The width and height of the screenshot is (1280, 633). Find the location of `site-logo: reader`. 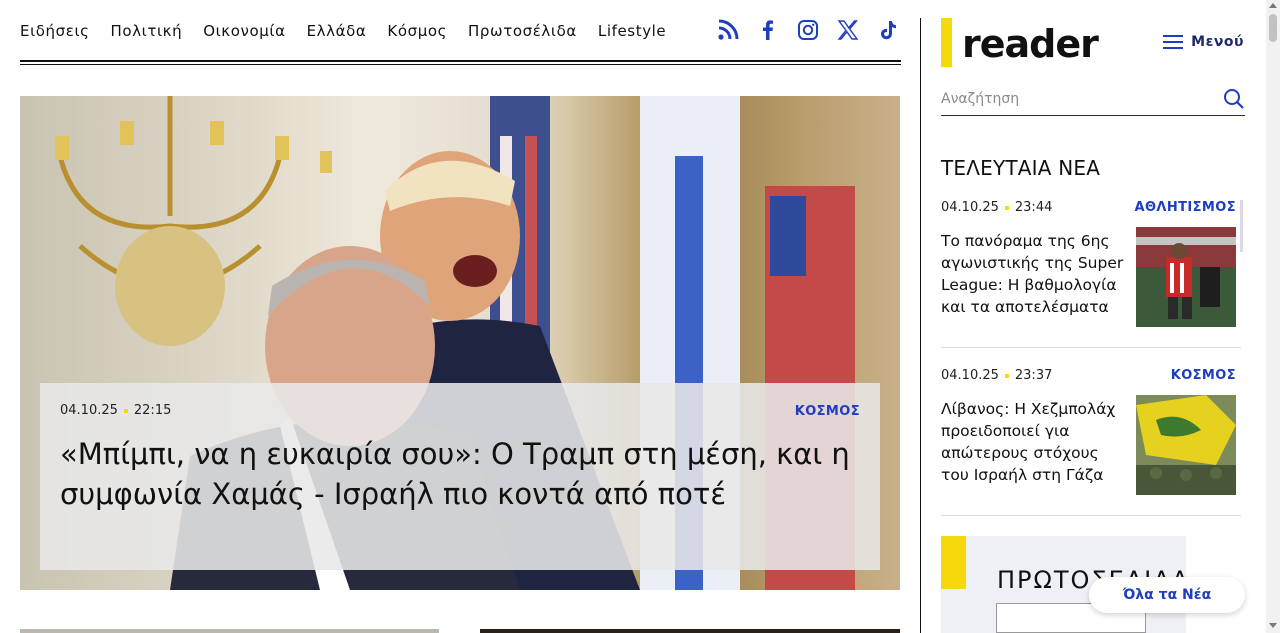

site-logo: reader is located at coordinates (1020, 42).